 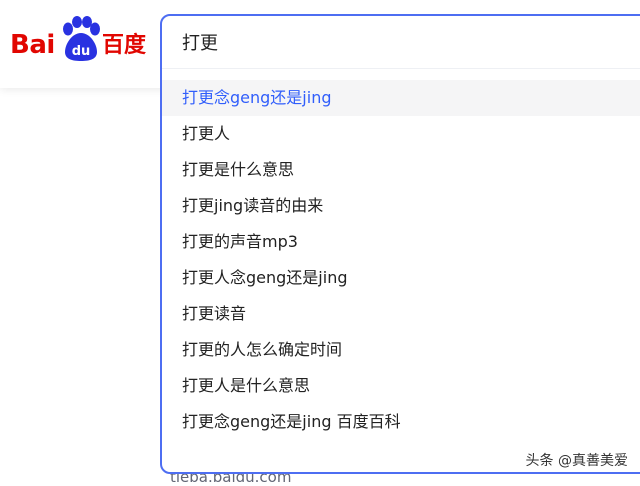 I want to click on logo-latin-text: Bai, so click(x=32, y=45).